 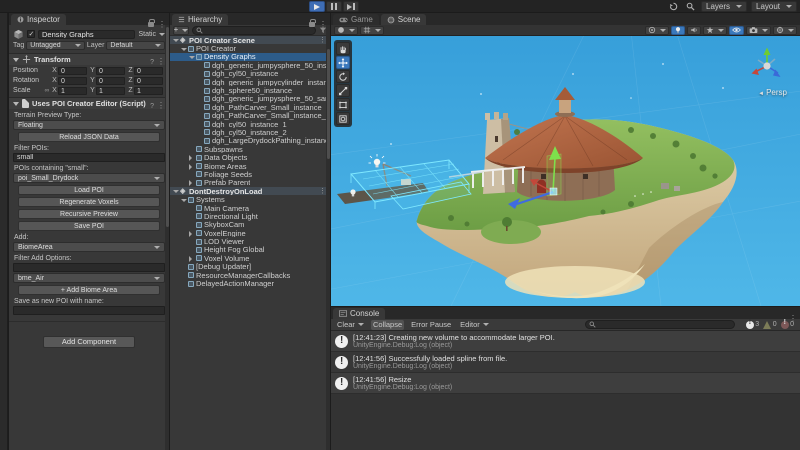 What do you see at coordinates (89, 125) in the screenshot?
I see `terrain-preview-dropdown: Floating` at bounding box center [89, 125].